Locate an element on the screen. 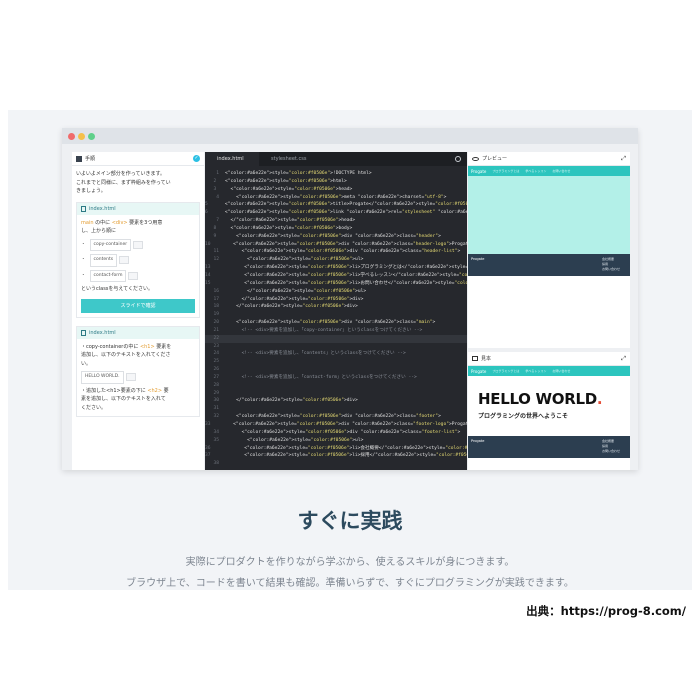 The height and width of the screenshot is (700, 700). code-line: 23 is located at coordinates (336, 347).